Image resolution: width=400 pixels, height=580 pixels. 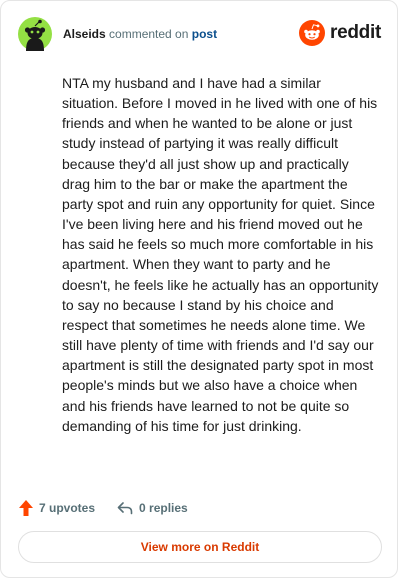 What do you see at coordinates (103, 508) in the screenshot?
I see `comment-actions: 7 upvotes 0 replies` at bounding box center [103, 508].